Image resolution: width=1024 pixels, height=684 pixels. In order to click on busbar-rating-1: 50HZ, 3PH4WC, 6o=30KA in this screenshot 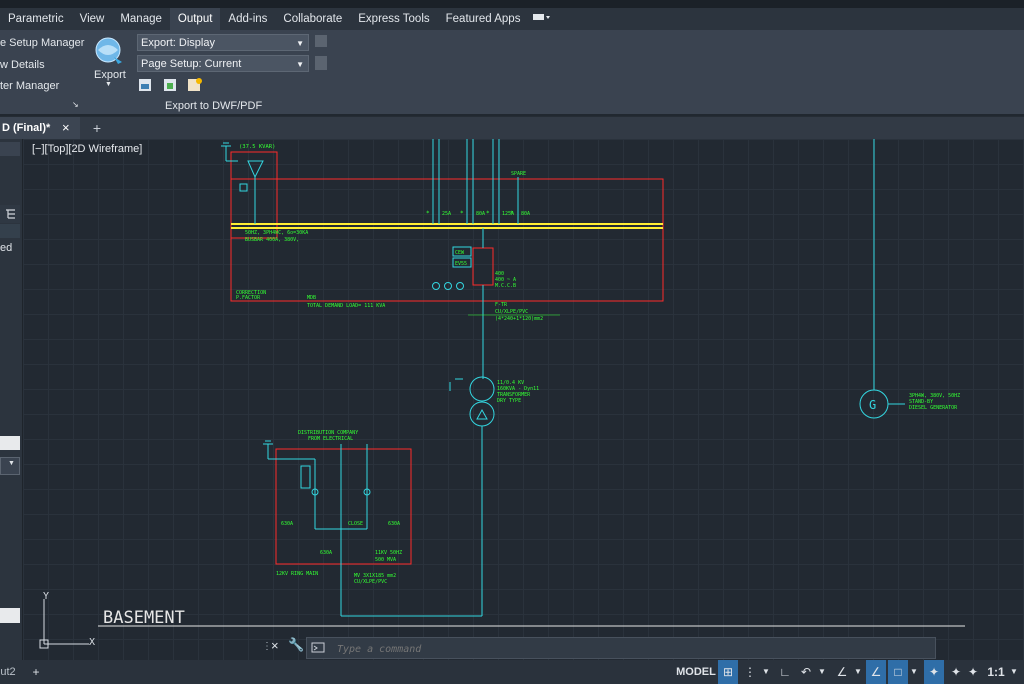, I will do `click(276, 233)`.